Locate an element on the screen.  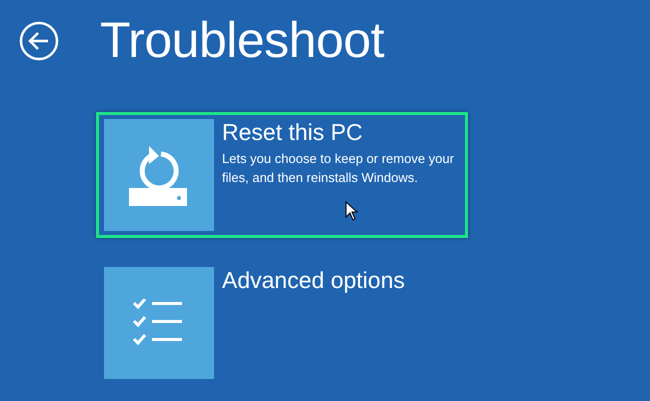
option-label: Advanced options is located at coordinates (313, 280).